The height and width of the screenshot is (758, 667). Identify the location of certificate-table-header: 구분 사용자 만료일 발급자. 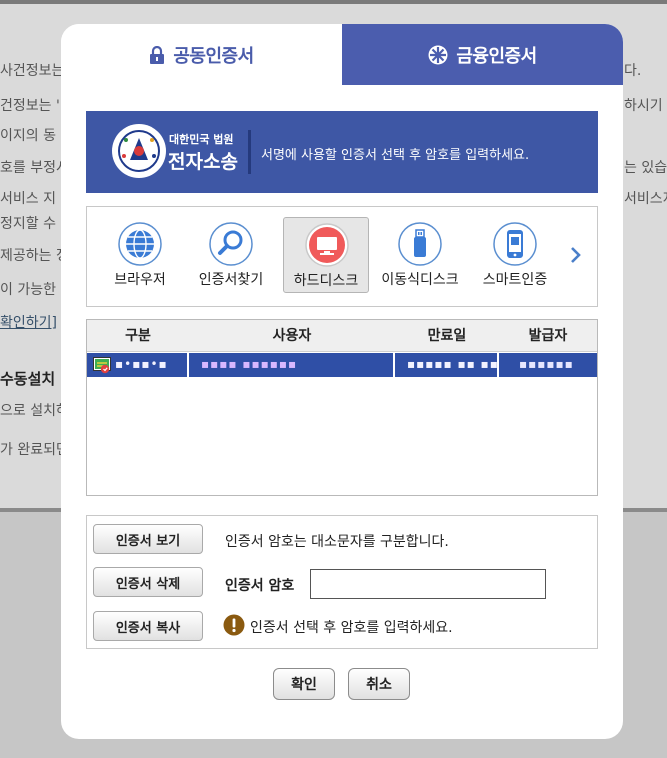
(342, 336).